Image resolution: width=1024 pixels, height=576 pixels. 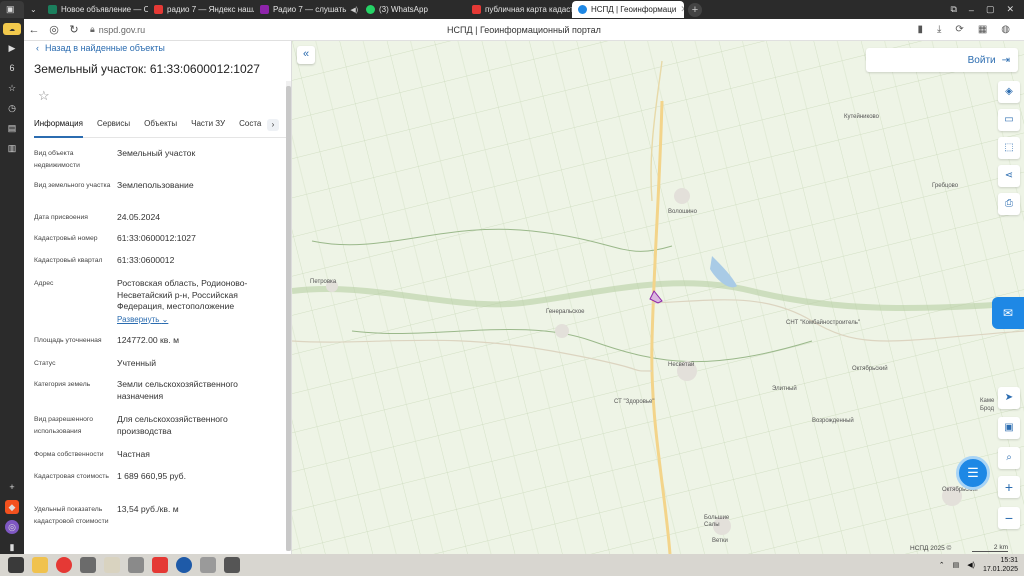 What do you see at coordinates (54, 29) in the screenshot?
I see `protect-icon: ◎` at bounding box center [54, 29].